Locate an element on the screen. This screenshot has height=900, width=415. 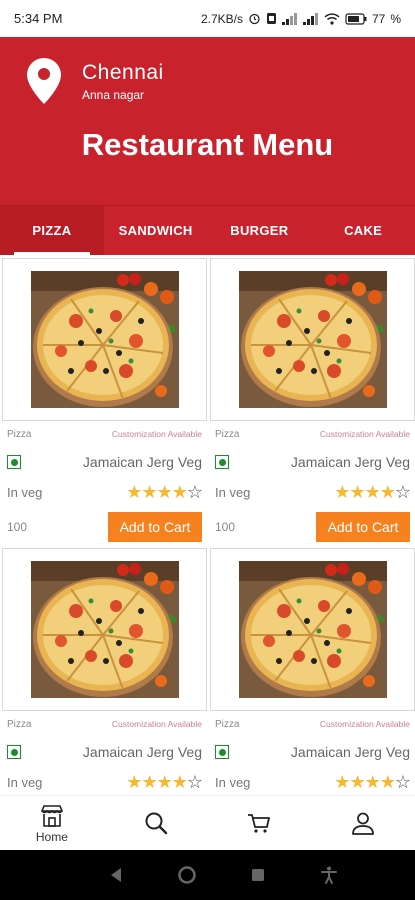
cart-icon is located at coordinates (259, 823).